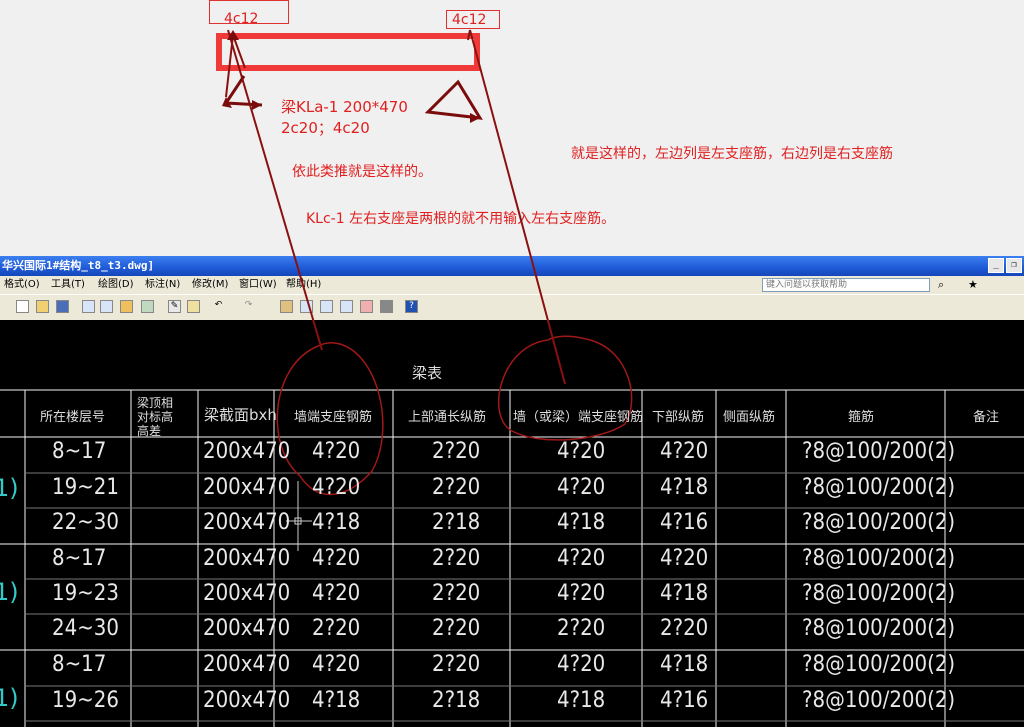  What do you see at coordinates (447, 417) in the screenshot?
I see `col-header-top-continuous: 上部通长纵筋` at bounding box center [447, 417].